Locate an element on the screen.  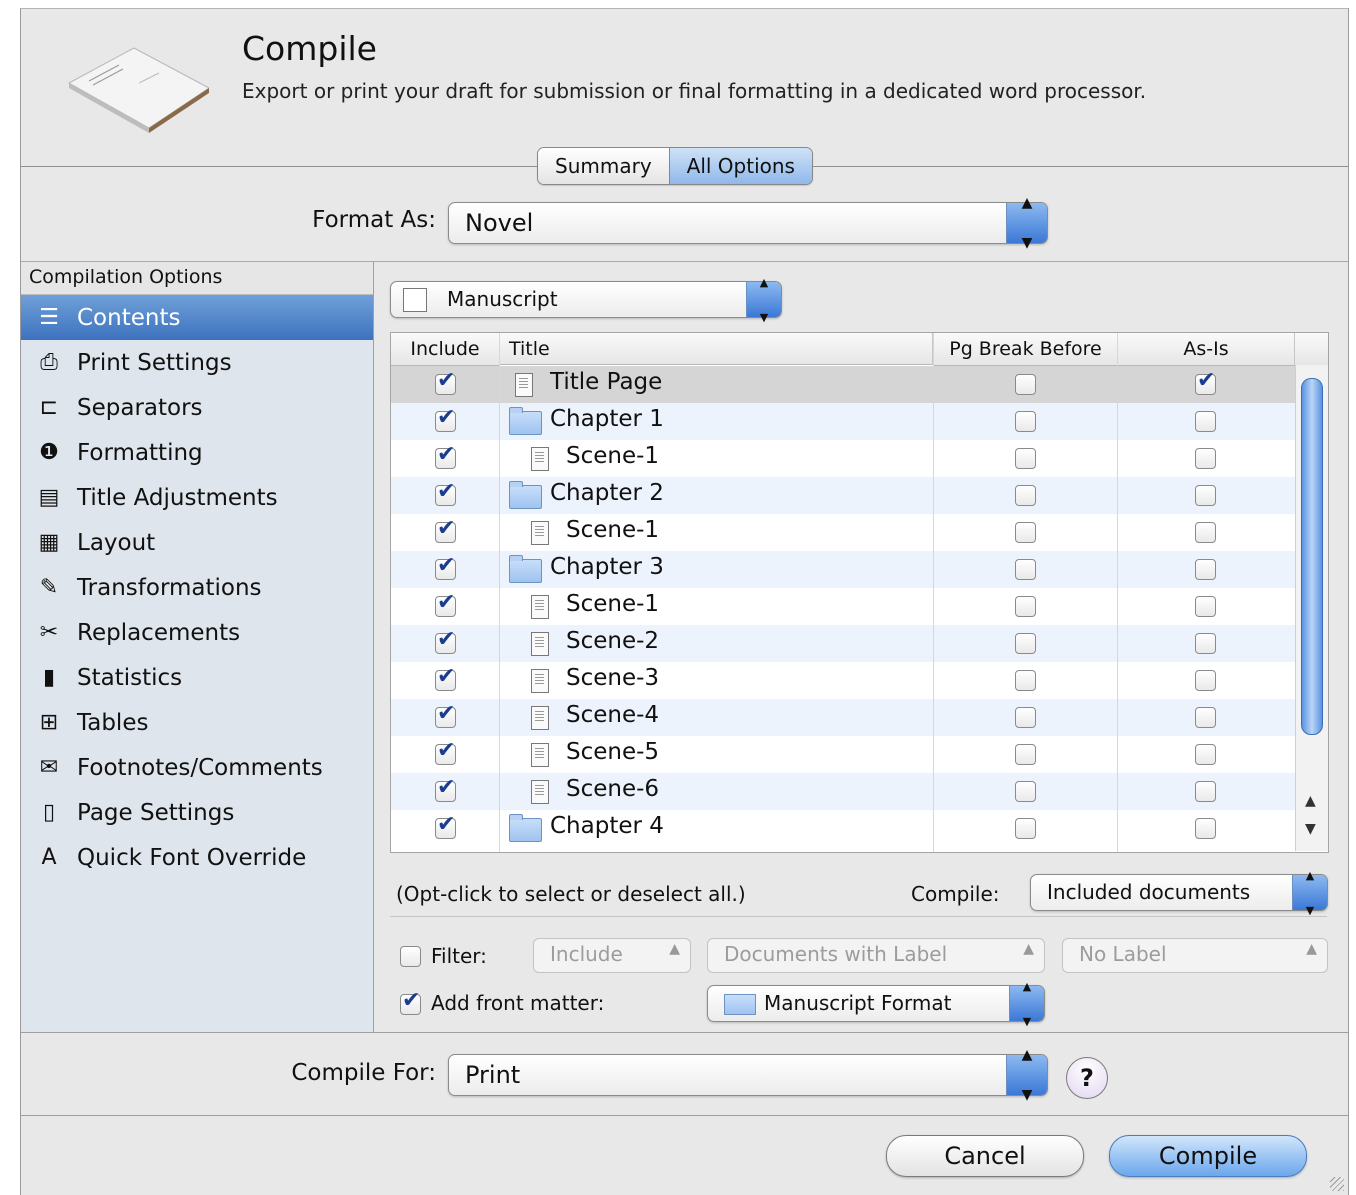
cancel-button: Cancel is located at coordinates (985, 1156).